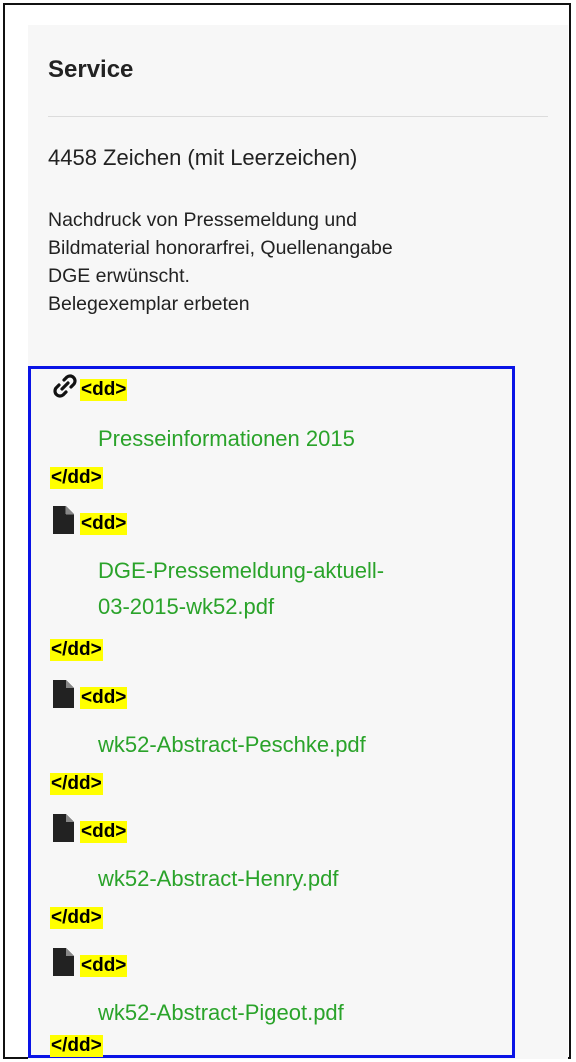 The height and width of the screenshot is (1062, 576). Describe the element at coordinates (149, 304) in the screenshot. I see `note-line: Belegexemplar erbeten` at that location.